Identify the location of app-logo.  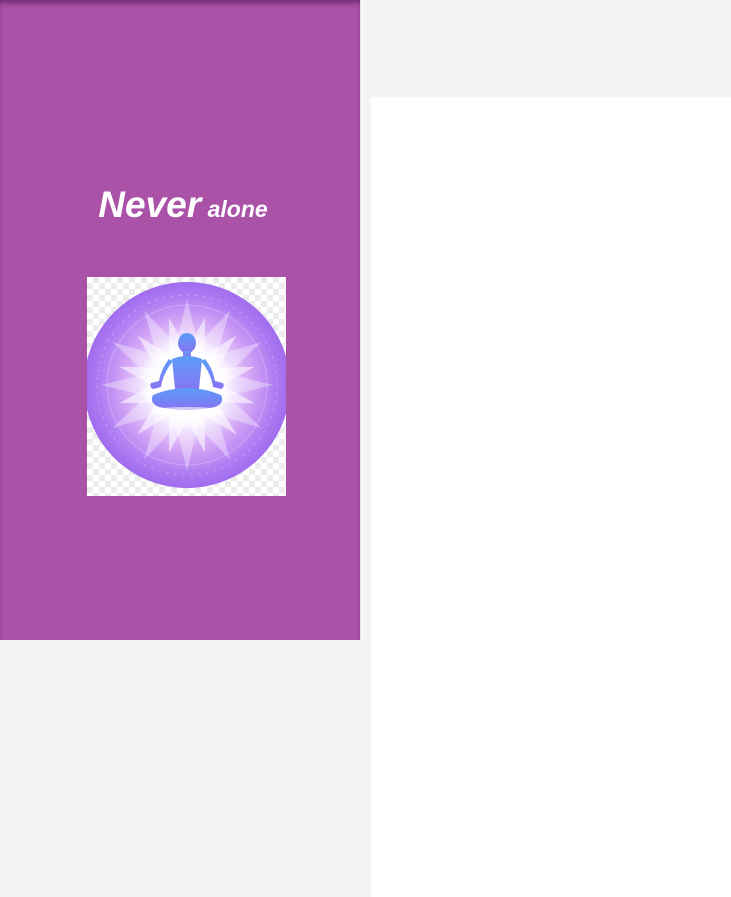
(186, 386).